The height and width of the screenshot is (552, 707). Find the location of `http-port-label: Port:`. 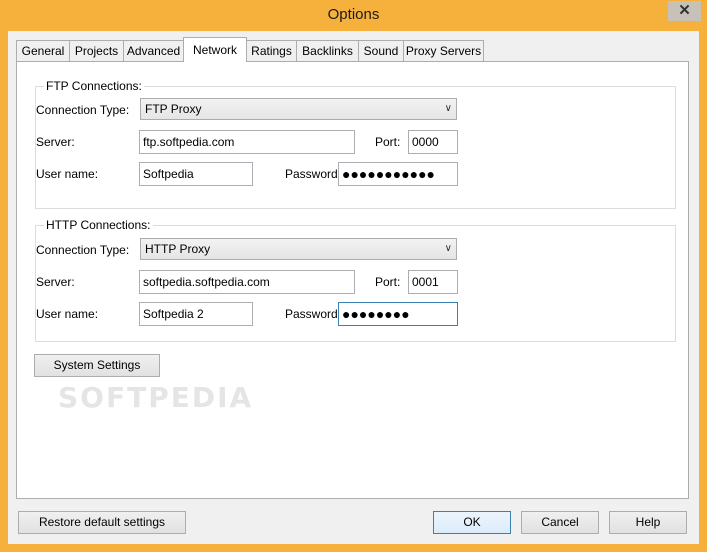

http-port-label: Port: is located at coordinates (388, 282).